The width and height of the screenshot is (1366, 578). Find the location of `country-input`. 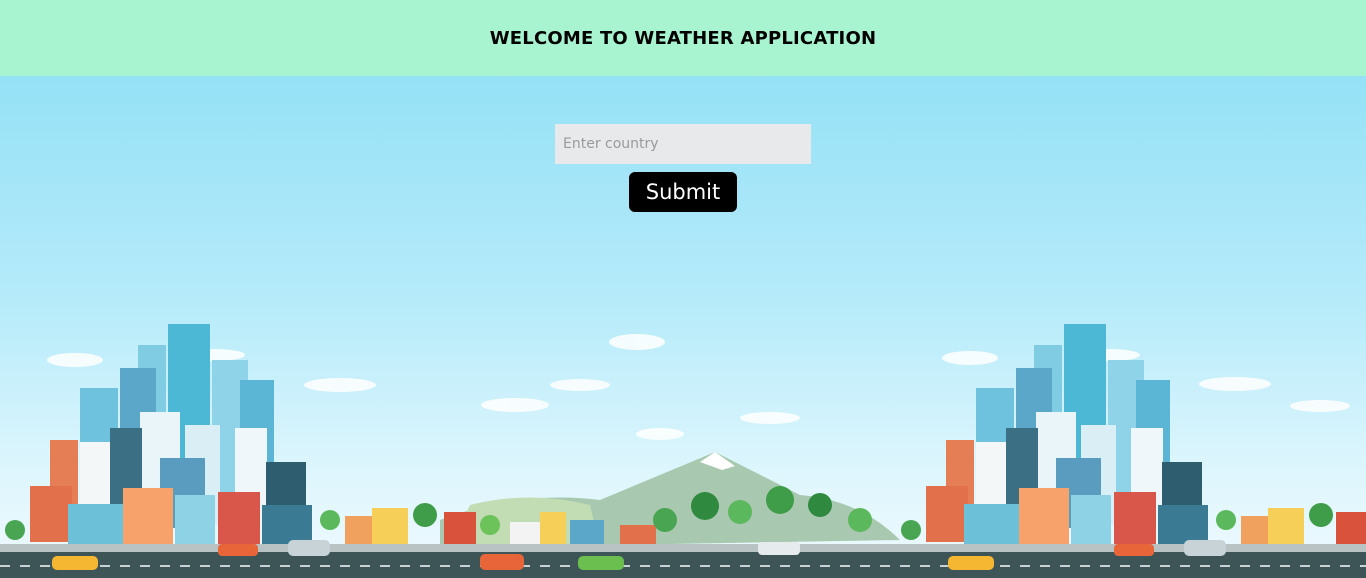

country-input is located at coordinates (683, 144).